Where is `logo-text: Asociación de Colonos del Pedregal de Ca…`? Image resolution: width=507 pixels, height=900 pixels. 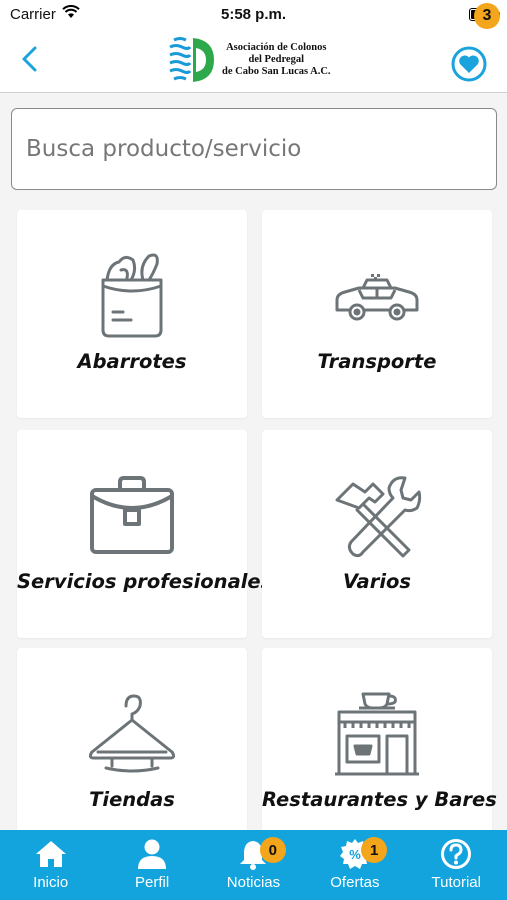 logo-text: Asociación de Colonos del Pedregal de Ca… is located at coordinates (276, 60).